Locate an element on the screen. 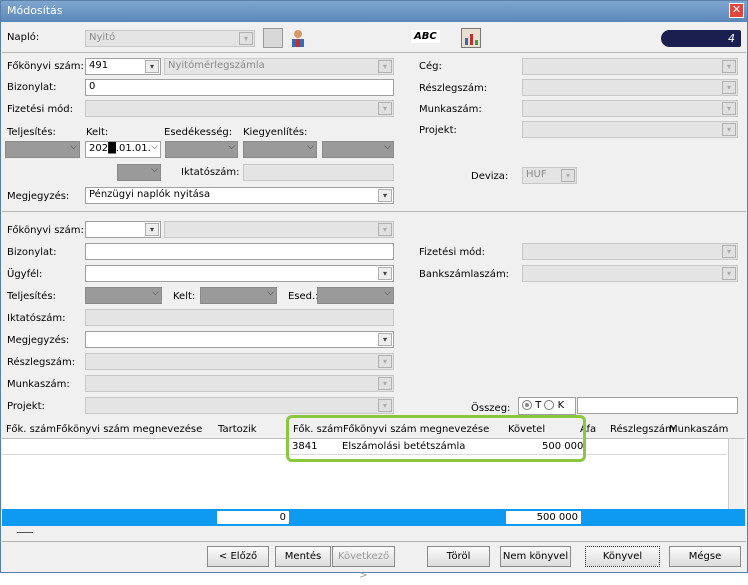 The width and height of the screenshot is (748, 585). munka-select: ▾ is located at coordinates (630, 108).